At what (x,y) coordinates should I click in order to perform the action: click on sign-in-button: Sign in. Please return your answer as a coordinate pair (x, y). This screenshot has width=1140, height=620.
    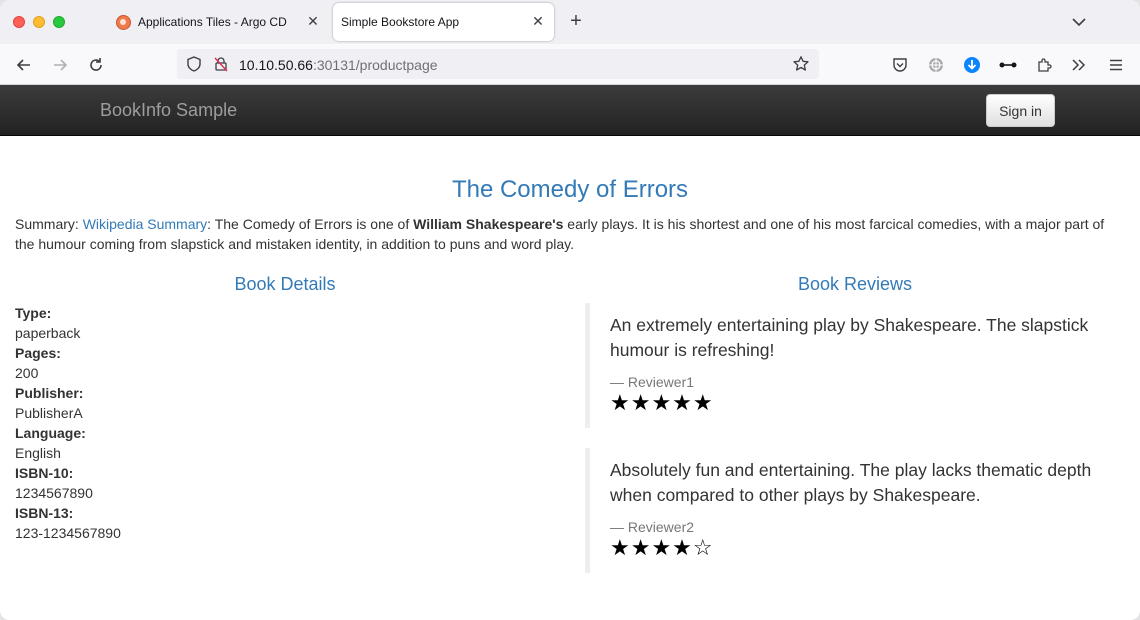
    Looking at the image, I should click on (1020, 110).